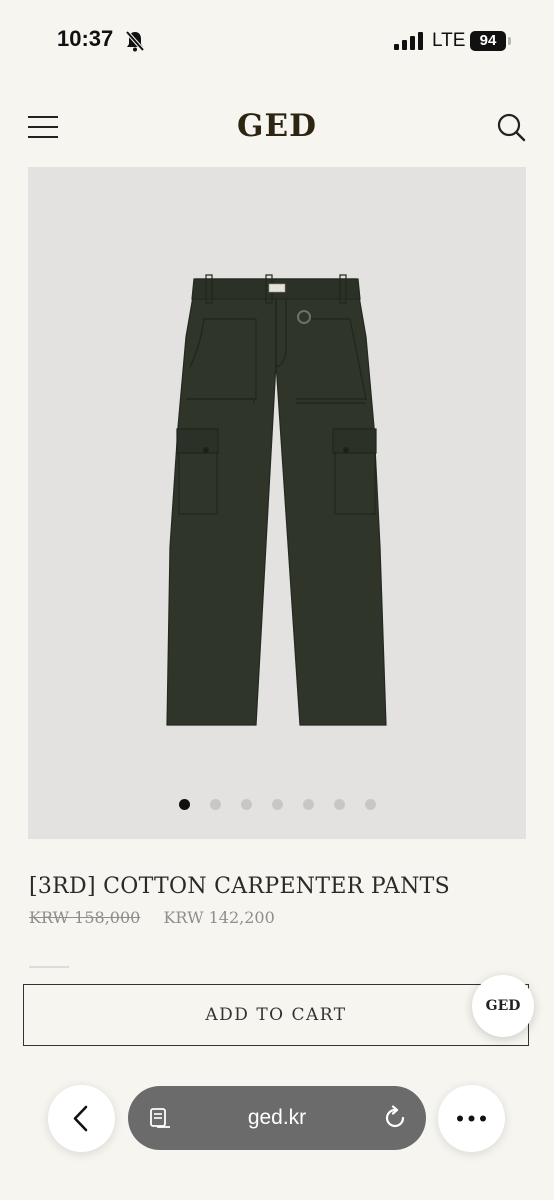 This screenshot has height=1200, width=554. Describe the element at coordinates (276, 1015) in the screenshot. I see `add-to-cart-button: ADD TO CART` at that location.